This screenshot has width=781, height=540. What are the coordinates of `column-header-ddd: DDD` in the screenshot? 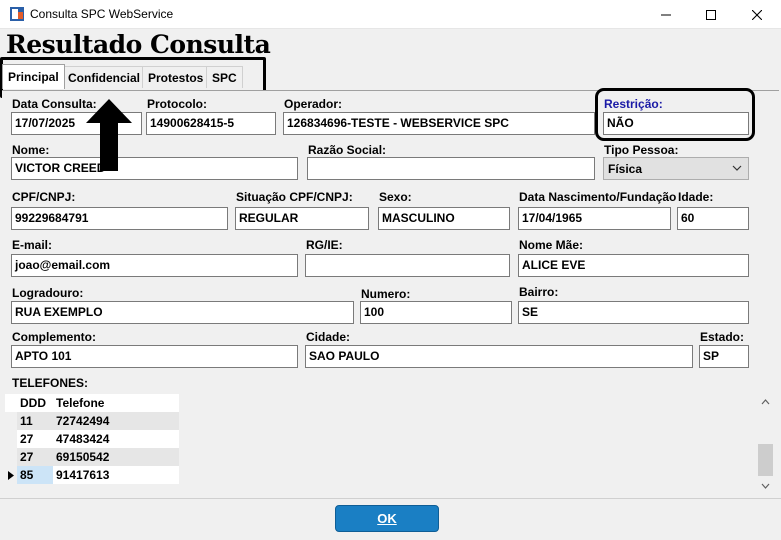 It's located at (35, 403).